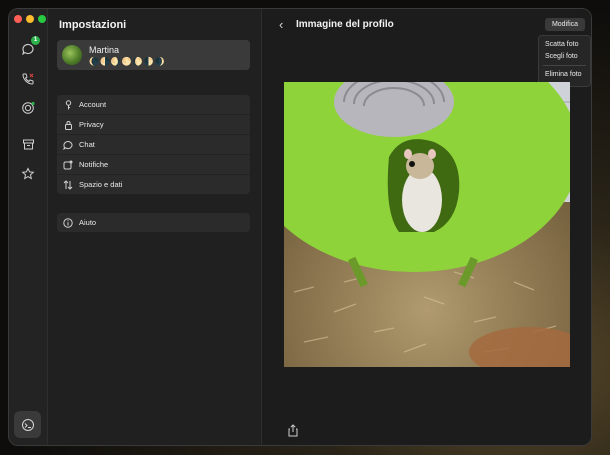 Image resolution: width=610 pixels, height=455 pixels. I want to click on edit-dropdown-menu: Scatta foto Scegli foto Elimina foto, so click(564, 61).